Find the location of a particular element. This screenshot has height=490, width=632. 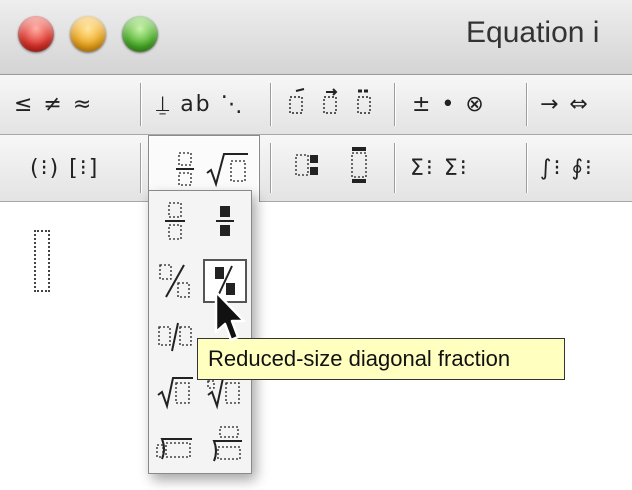

slash-fraction-button is located at coordinates (175, 337).